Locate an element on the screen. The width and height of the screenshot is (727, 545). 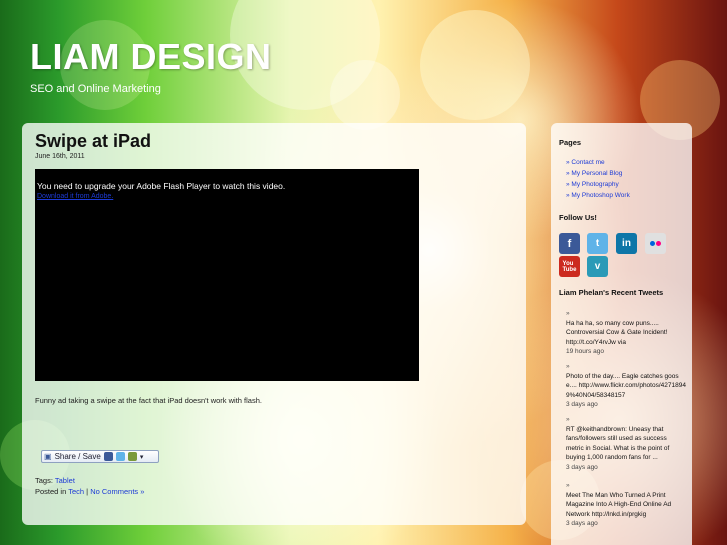
site-title: LIAM DESIGN is located at coordinates (151, 57).